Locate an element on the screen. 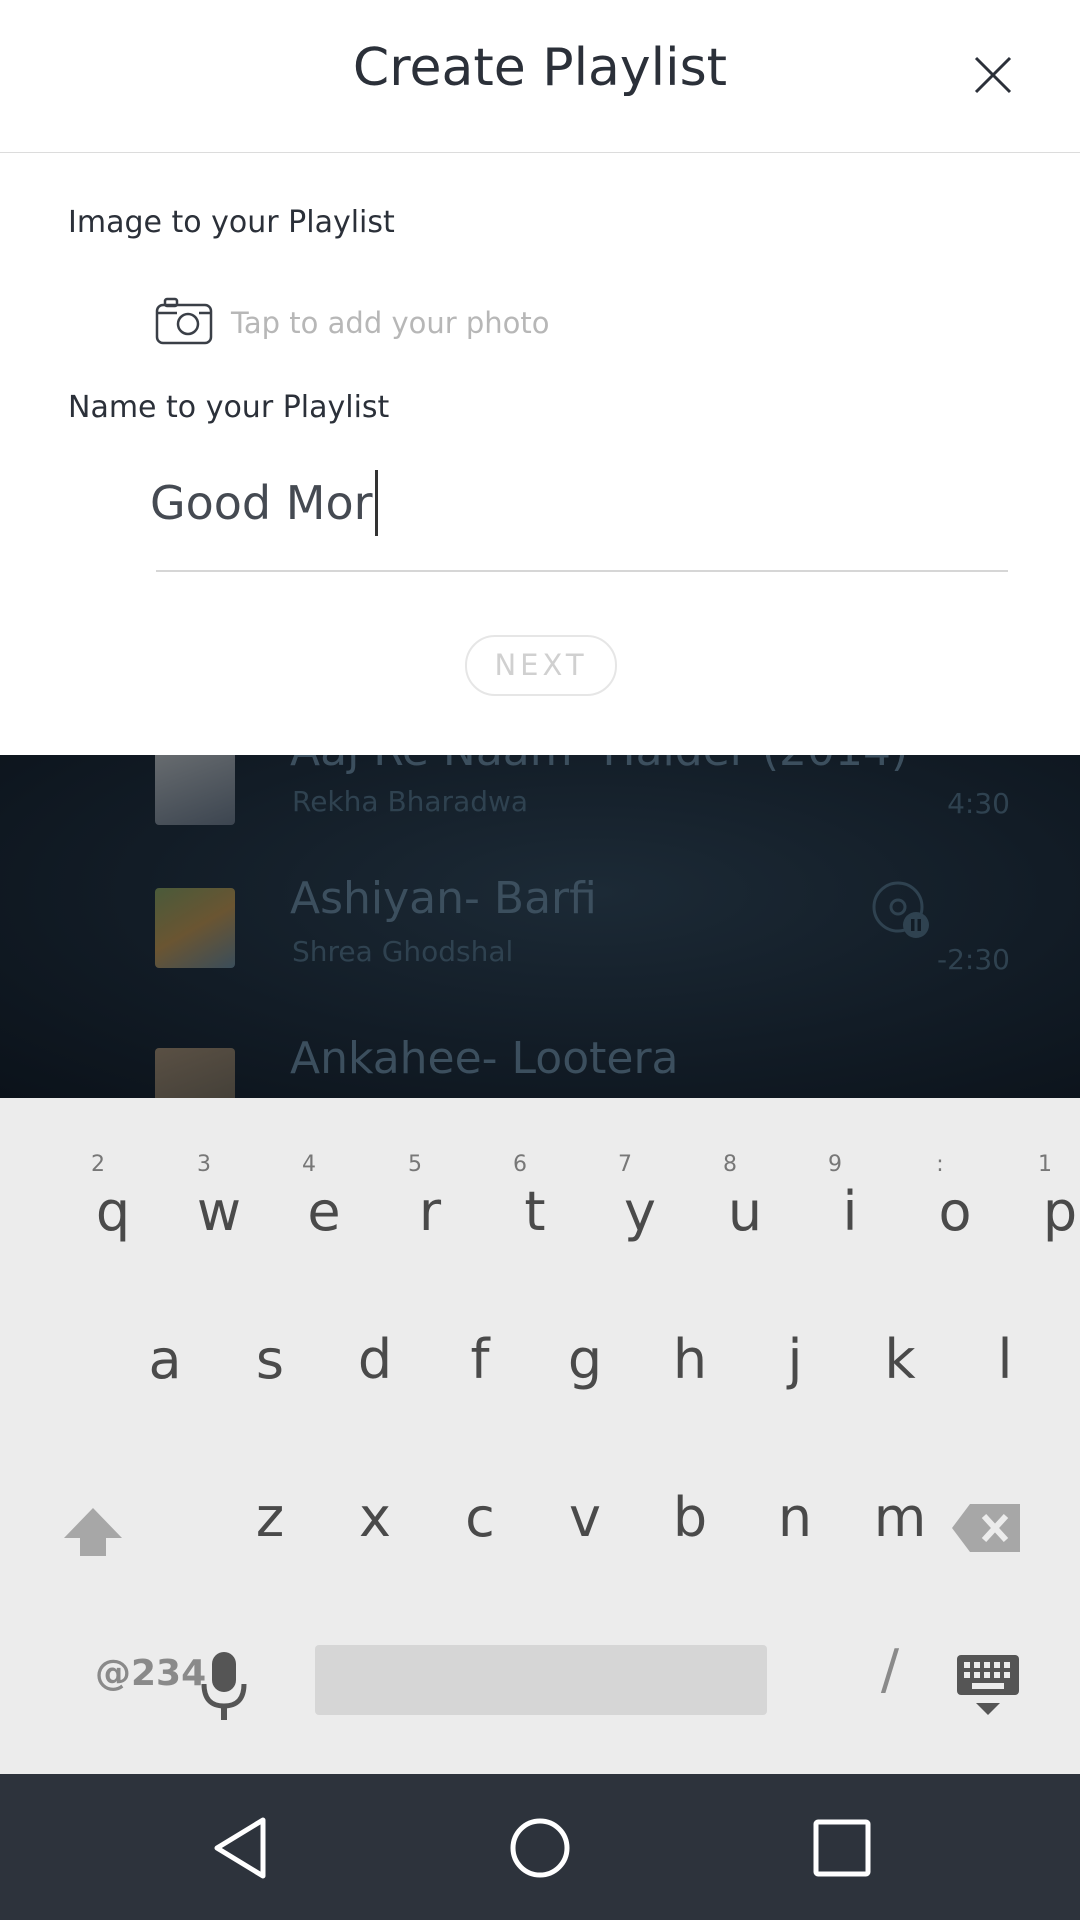 The image size is (1080, 1920). song-time: -2:30 is located at coordinates (973, 959).